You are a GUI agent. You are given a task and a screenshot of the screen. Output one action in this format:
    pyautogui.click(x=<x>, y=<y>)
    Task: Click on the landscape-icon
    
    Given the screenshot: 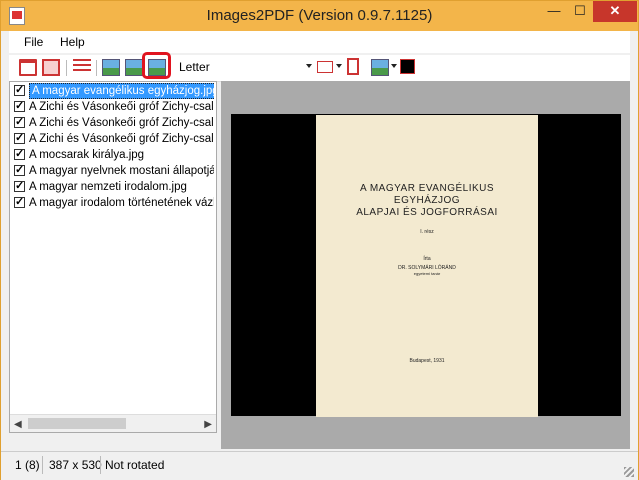 What is the action you would take?
    pyautogui.click(x=325, y=67)
    